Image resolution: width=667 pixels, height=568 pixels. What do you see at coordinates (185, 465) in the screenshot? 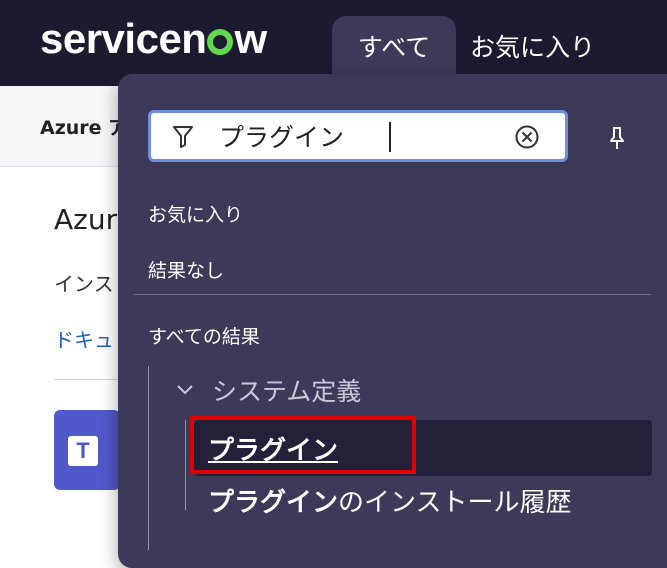
I see `subtree-guide-line` at bounding box center [185, 465].